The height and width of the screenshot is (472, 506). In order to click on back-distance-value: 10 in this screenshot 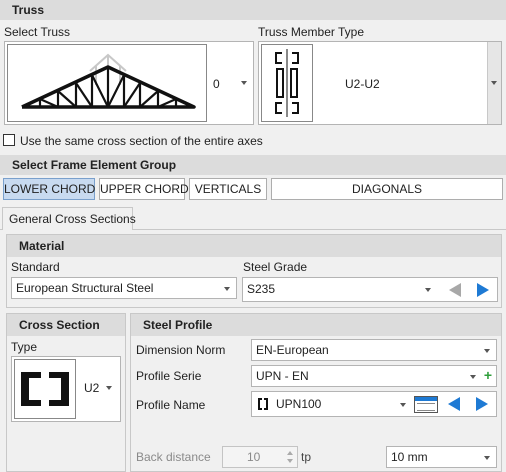, I will do `click(254, 457)`.